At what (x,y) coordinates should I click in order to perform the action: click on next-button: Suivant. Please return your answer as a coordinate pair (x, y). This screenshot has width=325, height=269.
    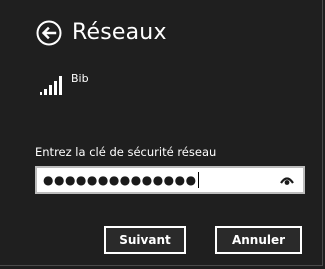
    Looking at the image, I should click on (145, 240).